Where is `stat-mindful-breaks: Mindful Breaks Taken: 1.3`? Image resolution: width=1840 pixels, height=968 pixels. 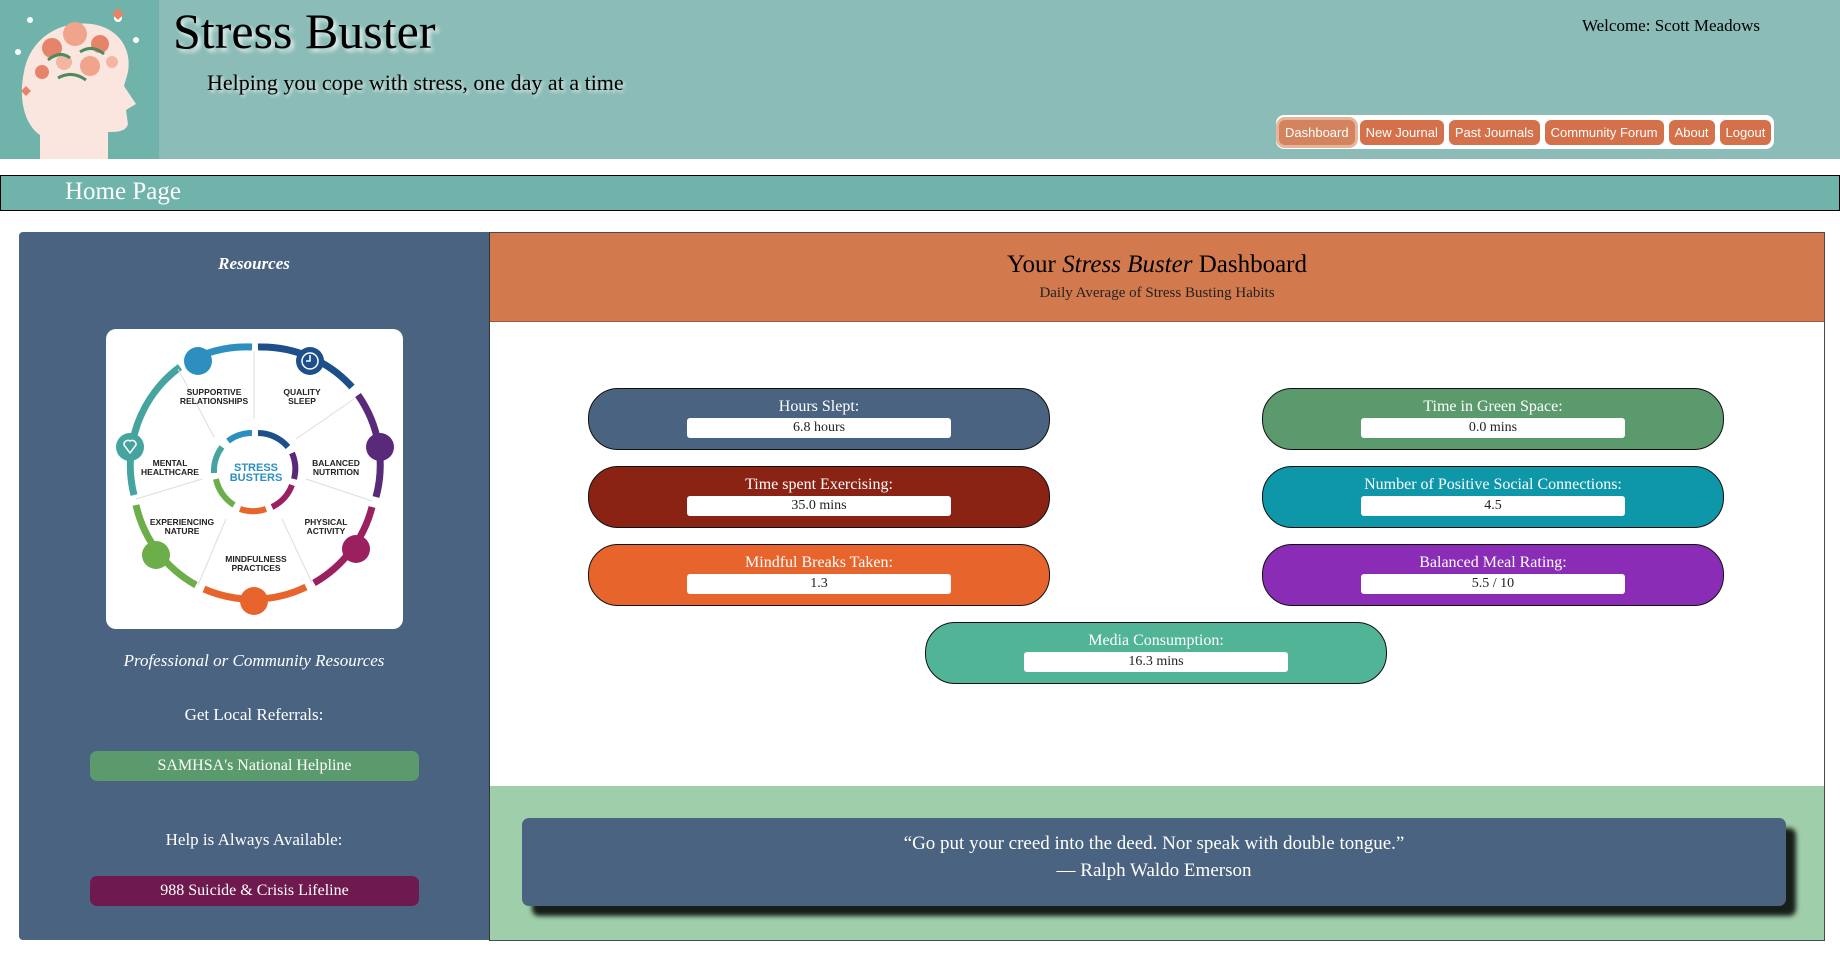 stat-mindful-breaks: Mindful Breaks Taken: 1.3 is located at coordinates (819, 575).